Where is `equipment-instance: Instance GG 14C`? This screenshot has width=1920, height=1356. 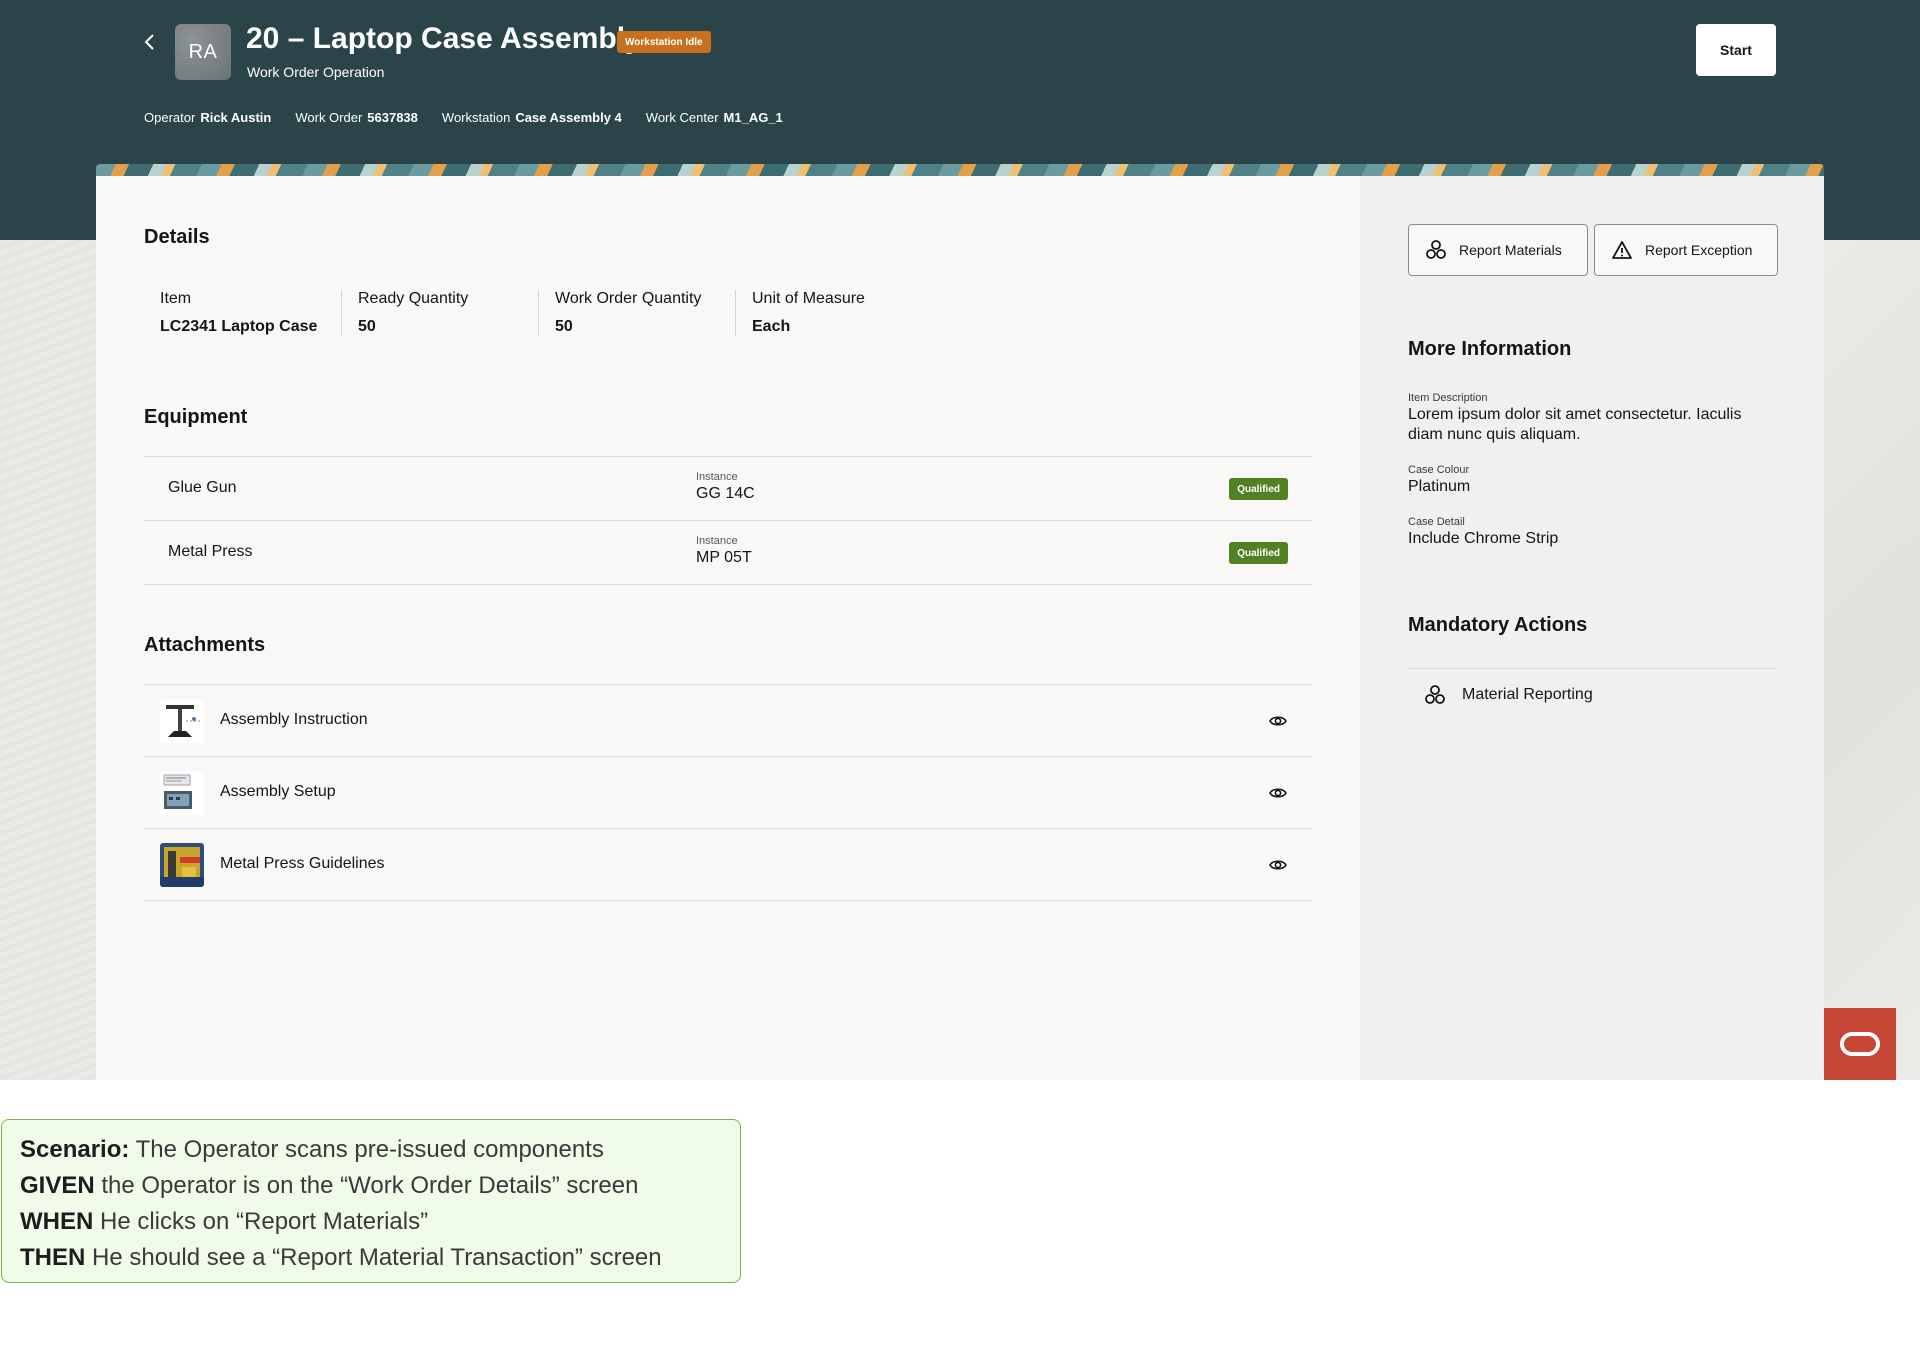 equipment-instance: Instance GG 14C is located at coordinates (725, 487).